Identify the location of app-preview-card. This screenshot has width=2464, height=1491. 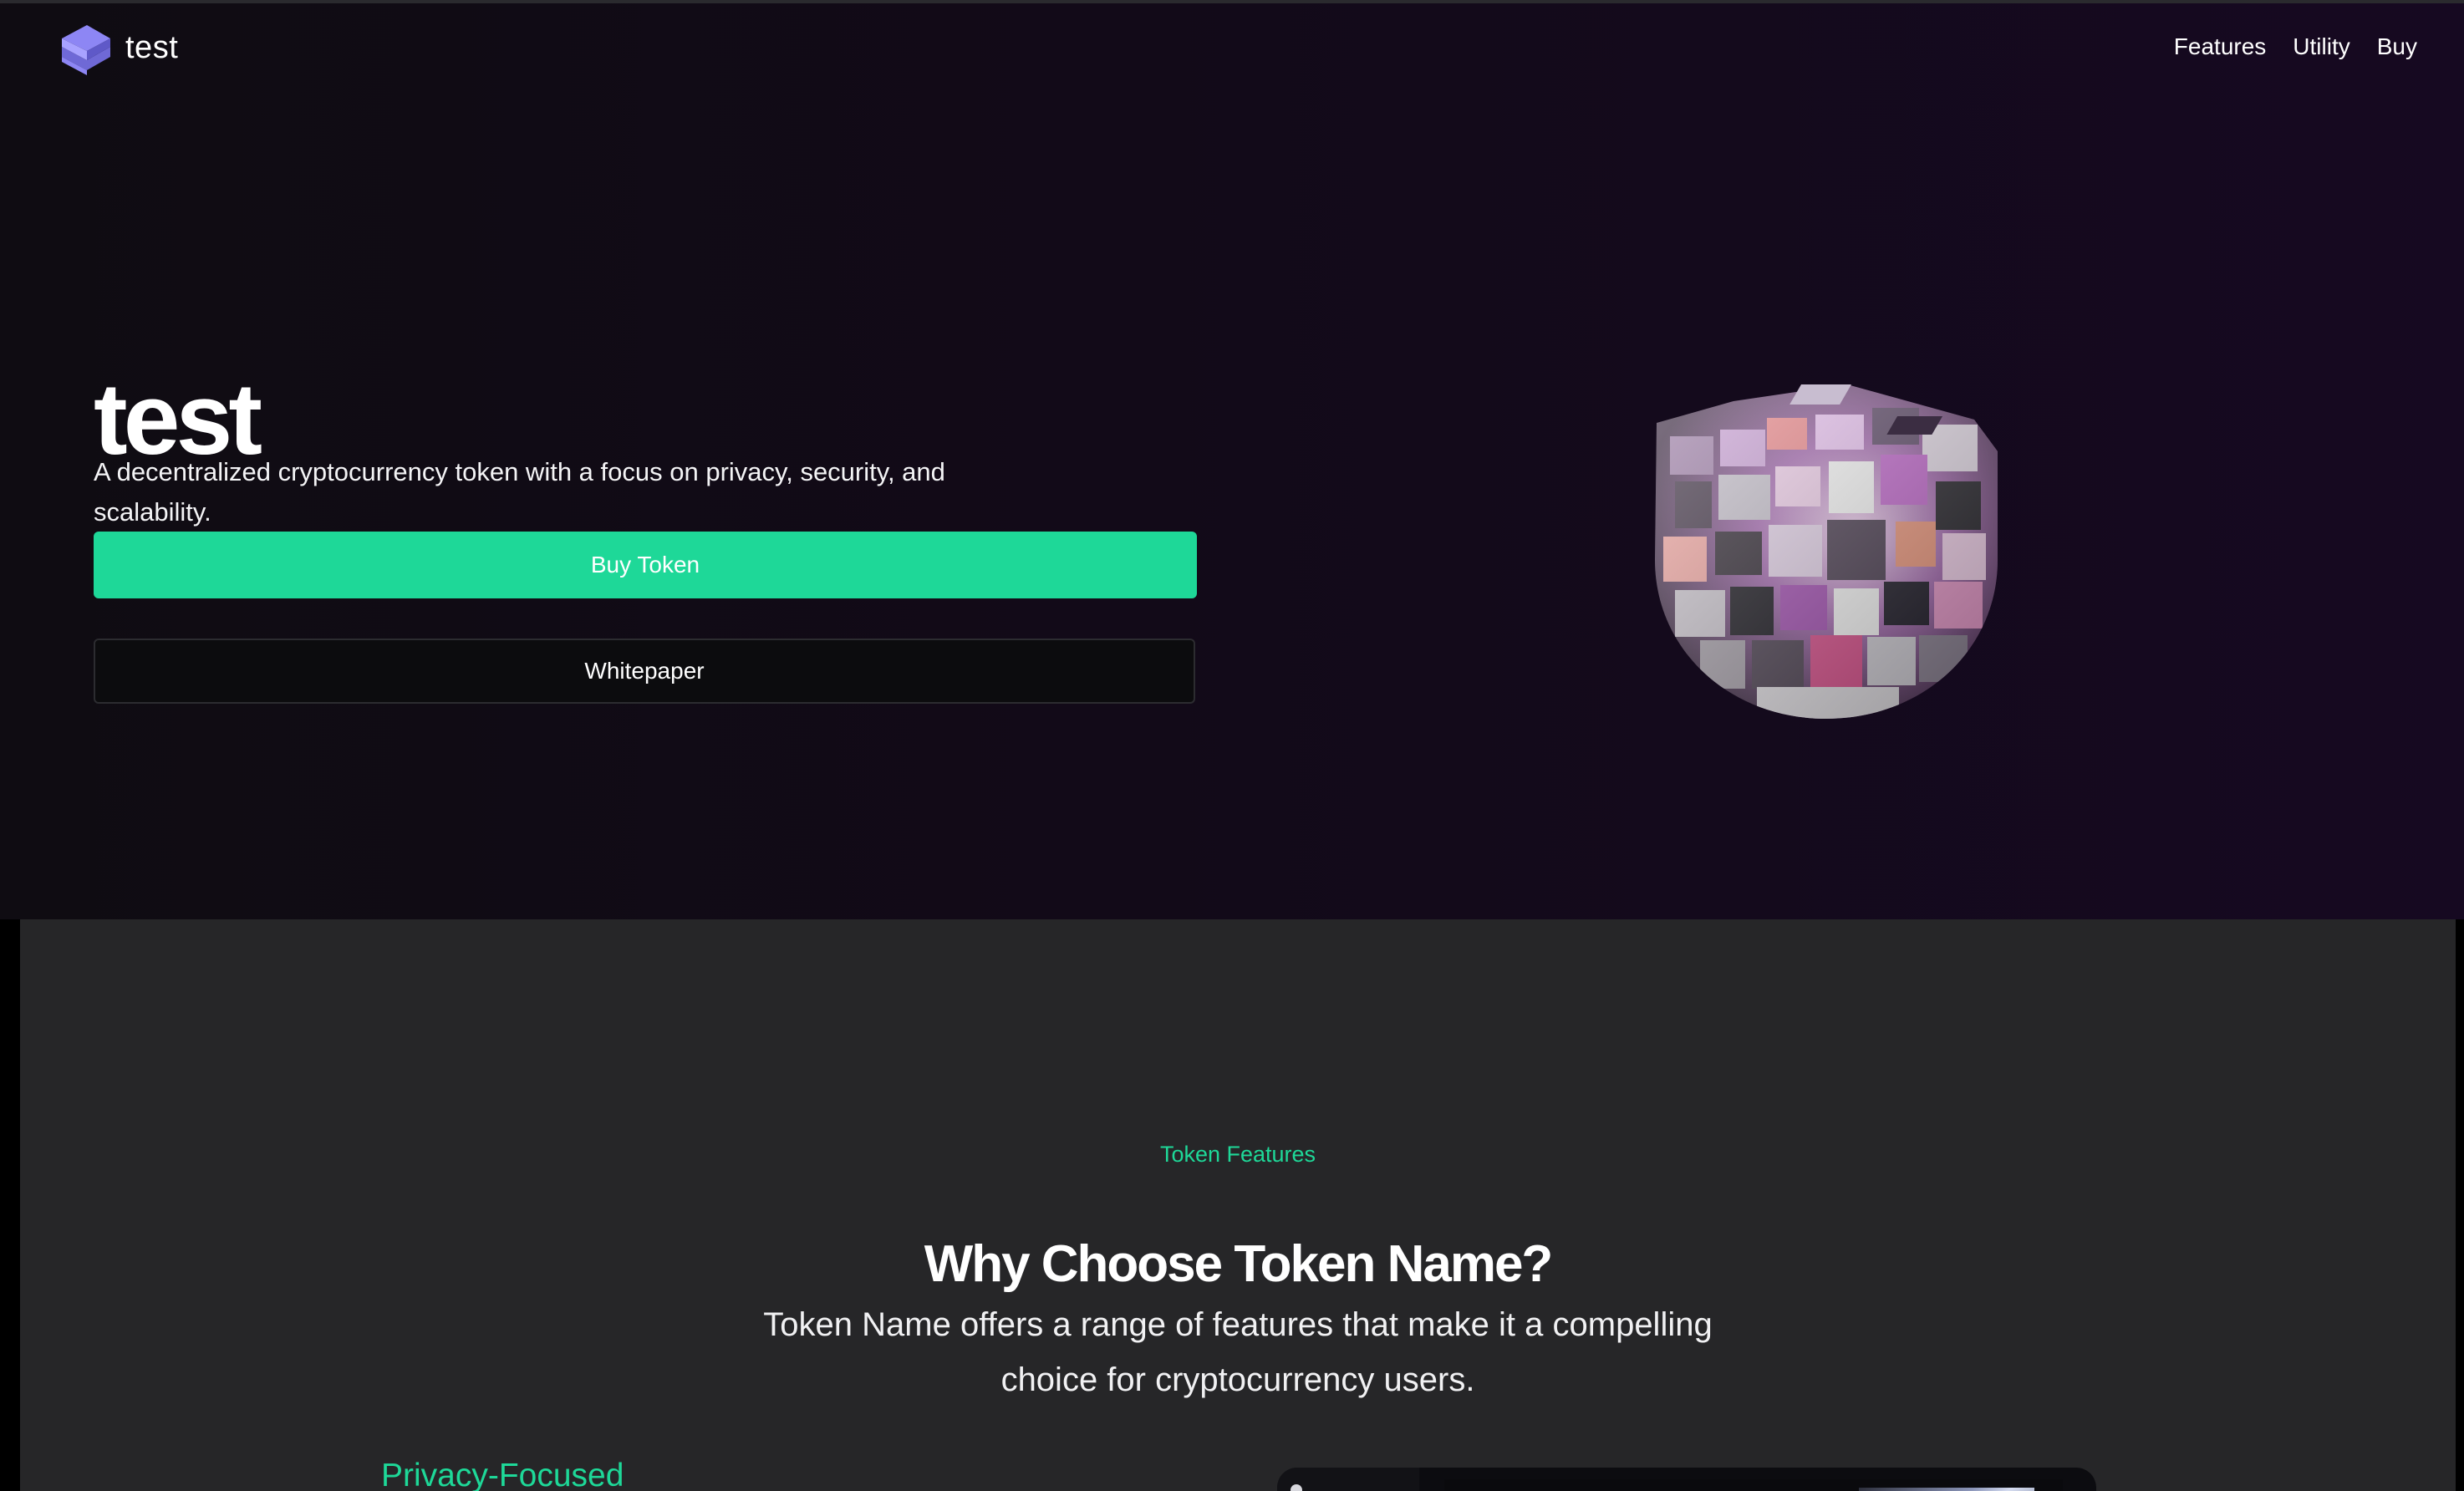
(1686, 1479).